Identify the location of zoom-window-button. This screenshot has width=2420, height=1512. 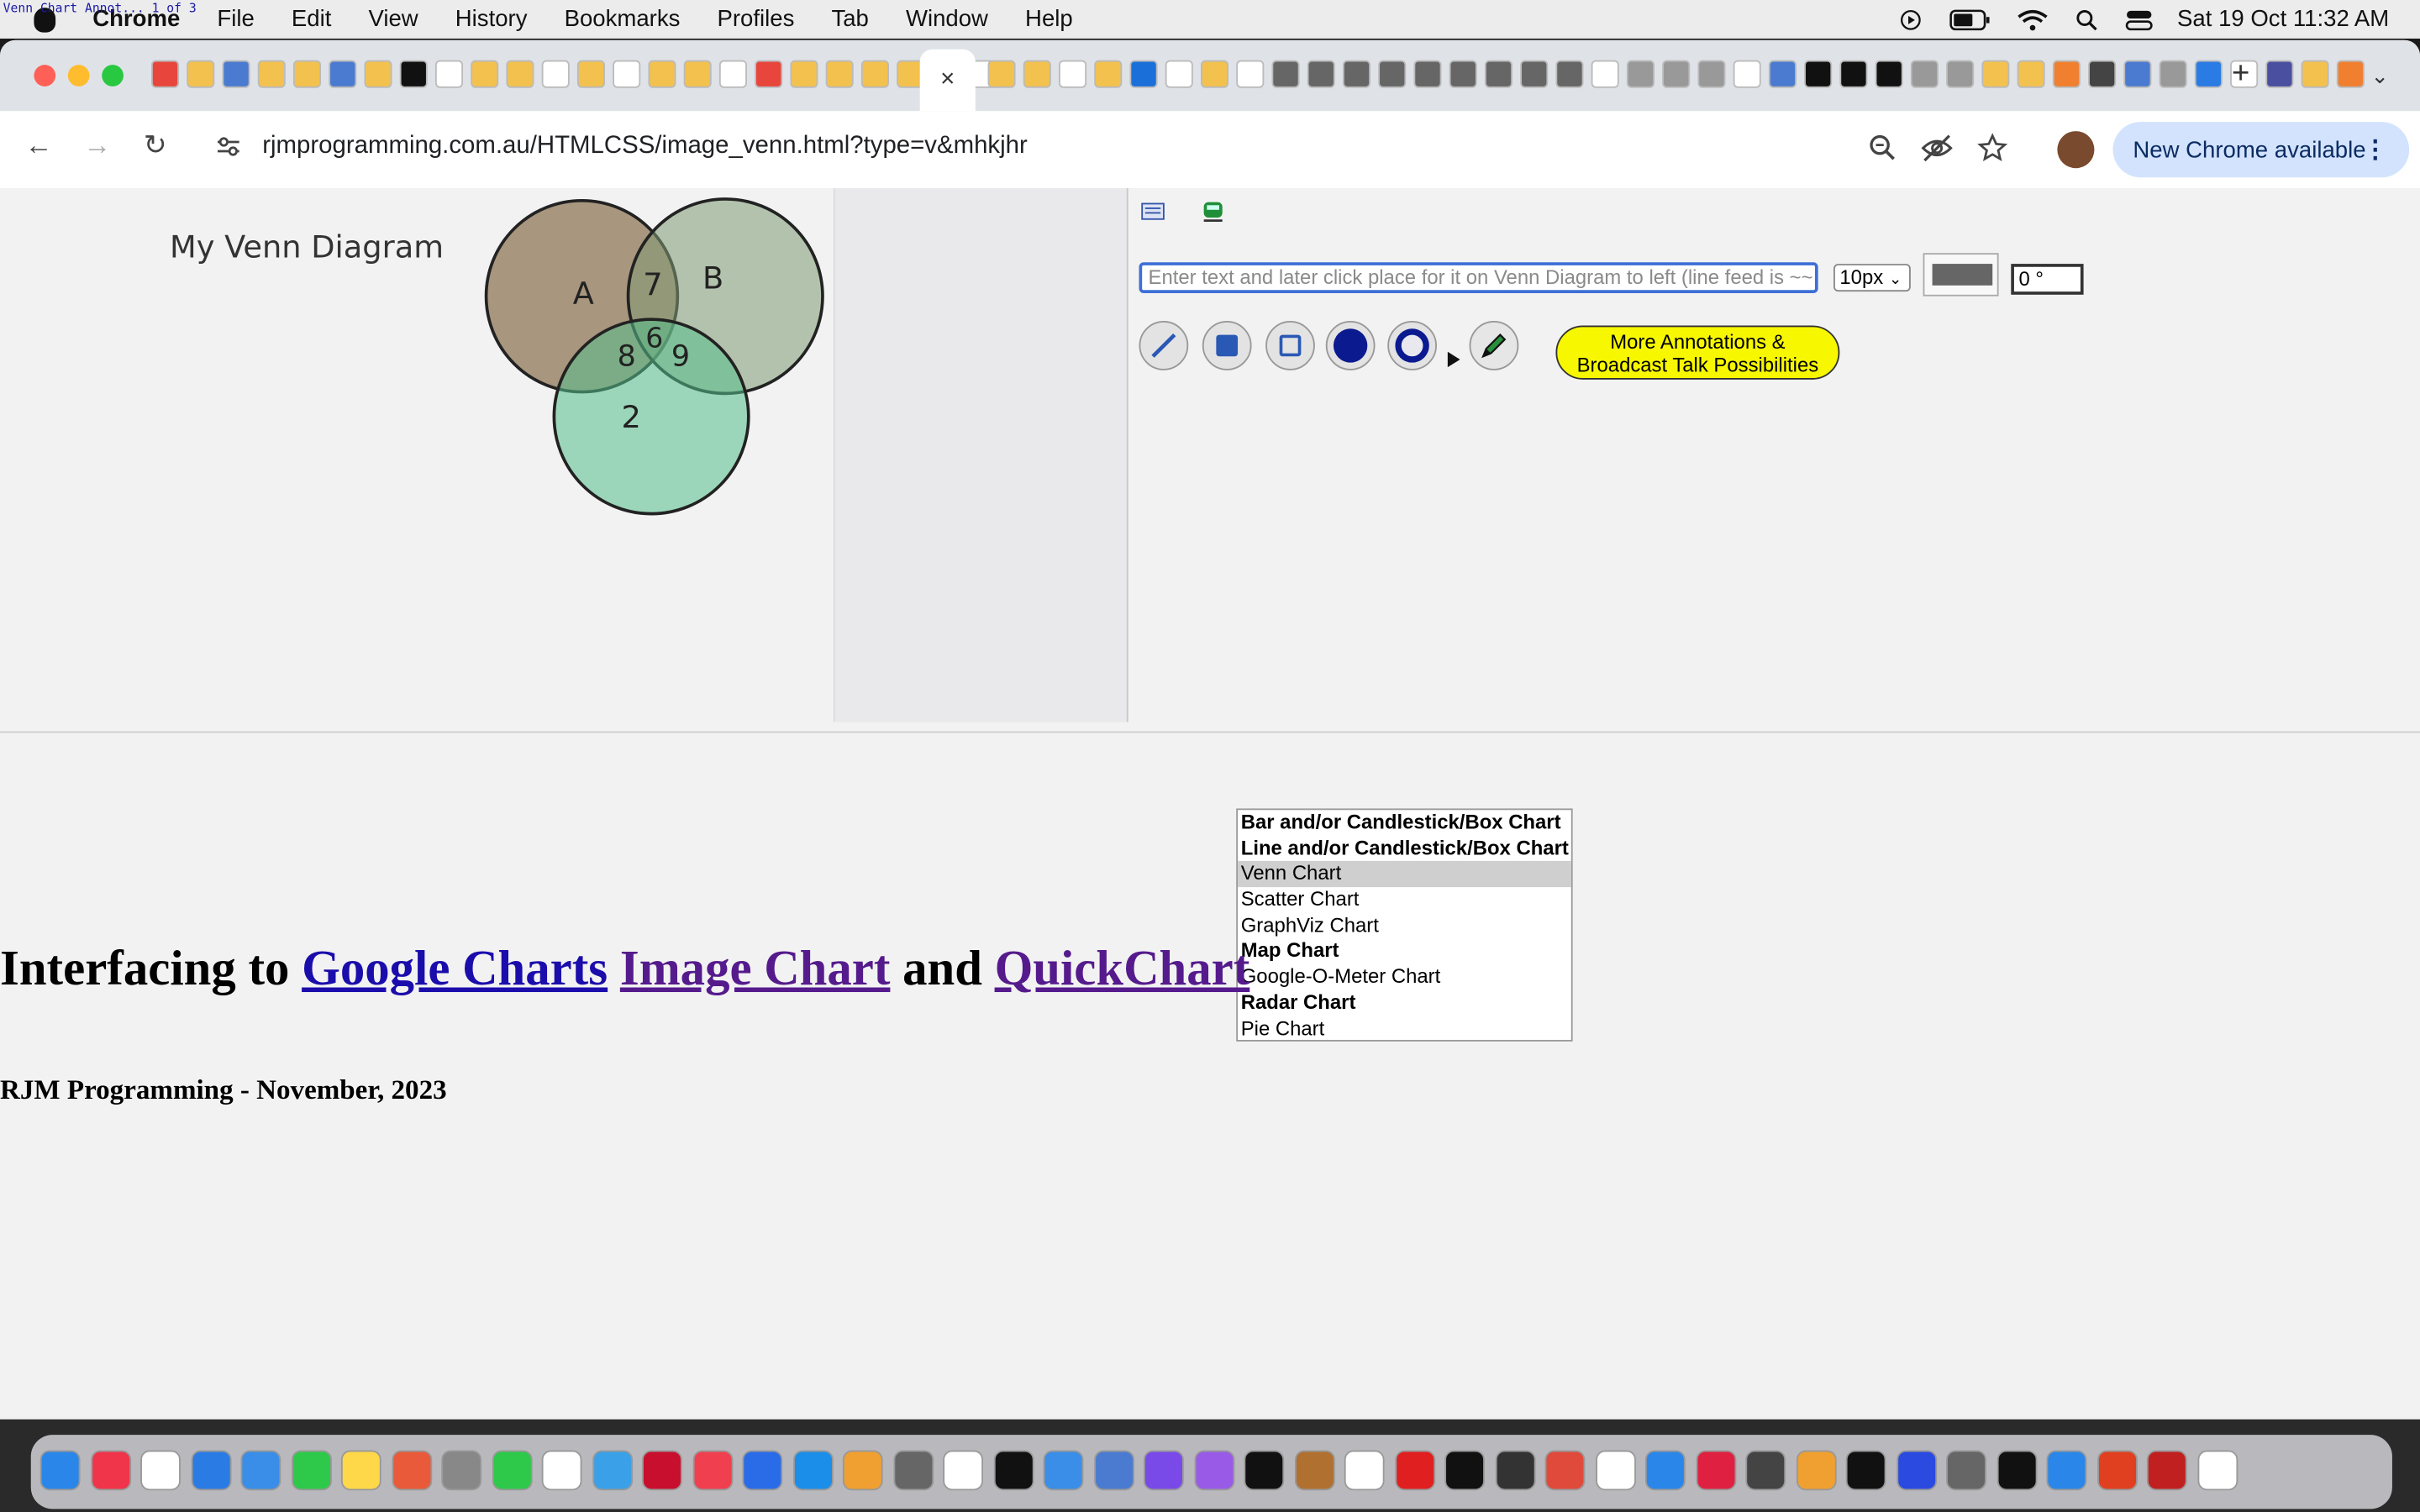
(113, 76).